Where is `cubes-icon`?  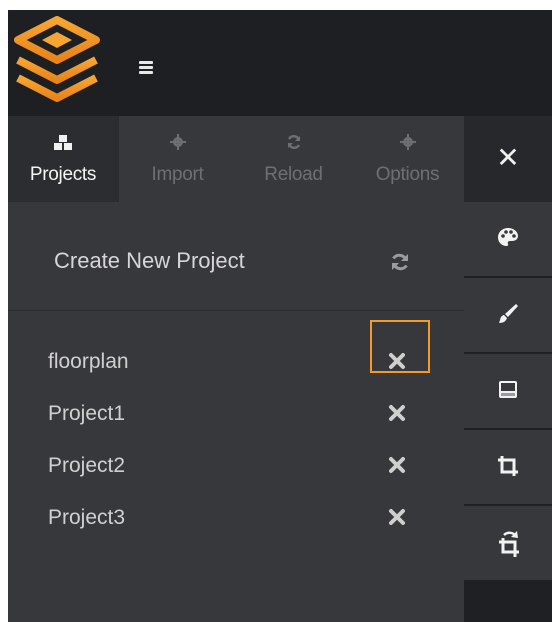 cubes-icon is located at coordinates (63, 143).